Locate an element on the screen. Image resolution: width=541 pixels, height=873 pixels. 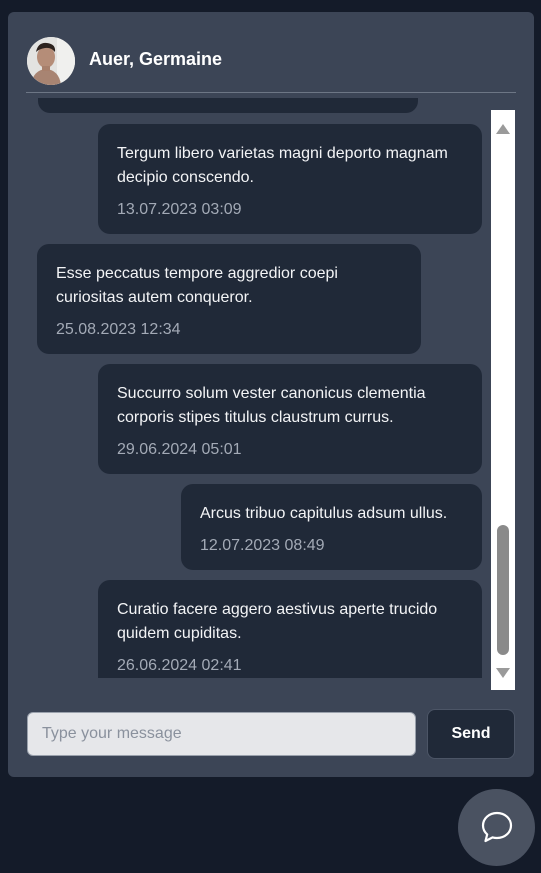
message-timestamp: 25.08.2023 12:34 is located at coordinates (118, 329).